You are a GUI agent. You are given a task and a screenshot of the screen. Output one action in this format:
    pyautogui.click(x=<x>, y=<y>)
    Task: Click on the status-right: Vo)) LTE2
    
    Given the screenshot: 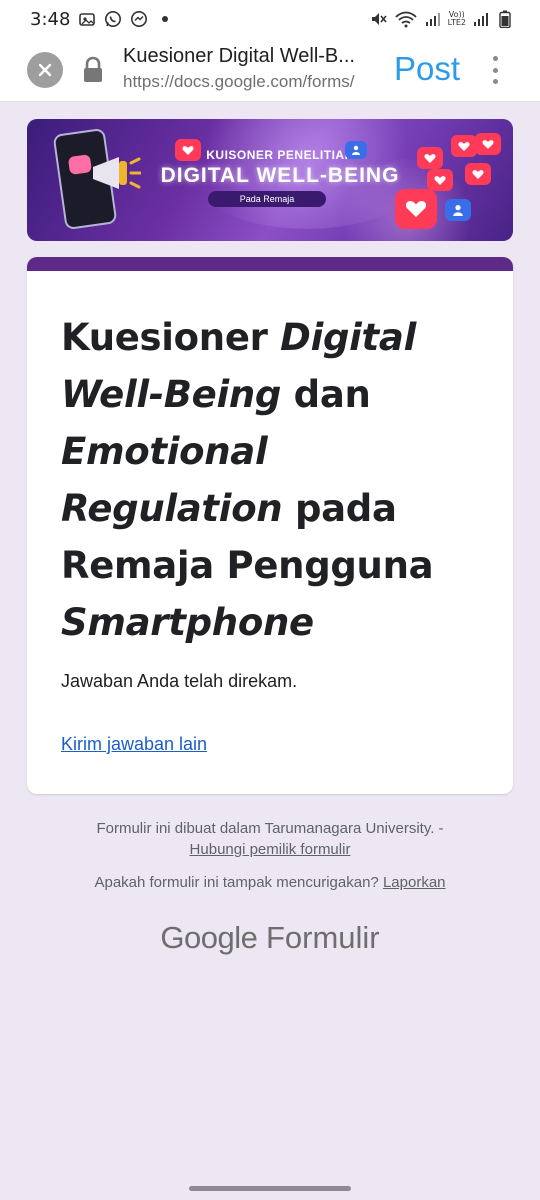 What is the action you would take?
    pyautogui.click(x=442, y=19)
    